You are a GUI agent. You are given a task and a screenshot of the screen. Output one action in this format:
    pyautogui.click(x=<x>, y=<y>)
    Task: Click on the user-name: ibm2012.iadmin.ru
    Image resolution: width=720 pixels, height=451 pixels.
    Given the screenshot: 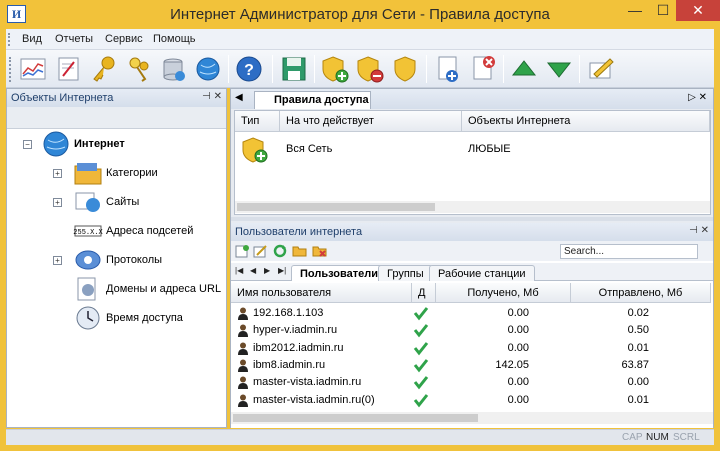 What is the action you would take?
    pyautogui.click(x=298, y=347)
    